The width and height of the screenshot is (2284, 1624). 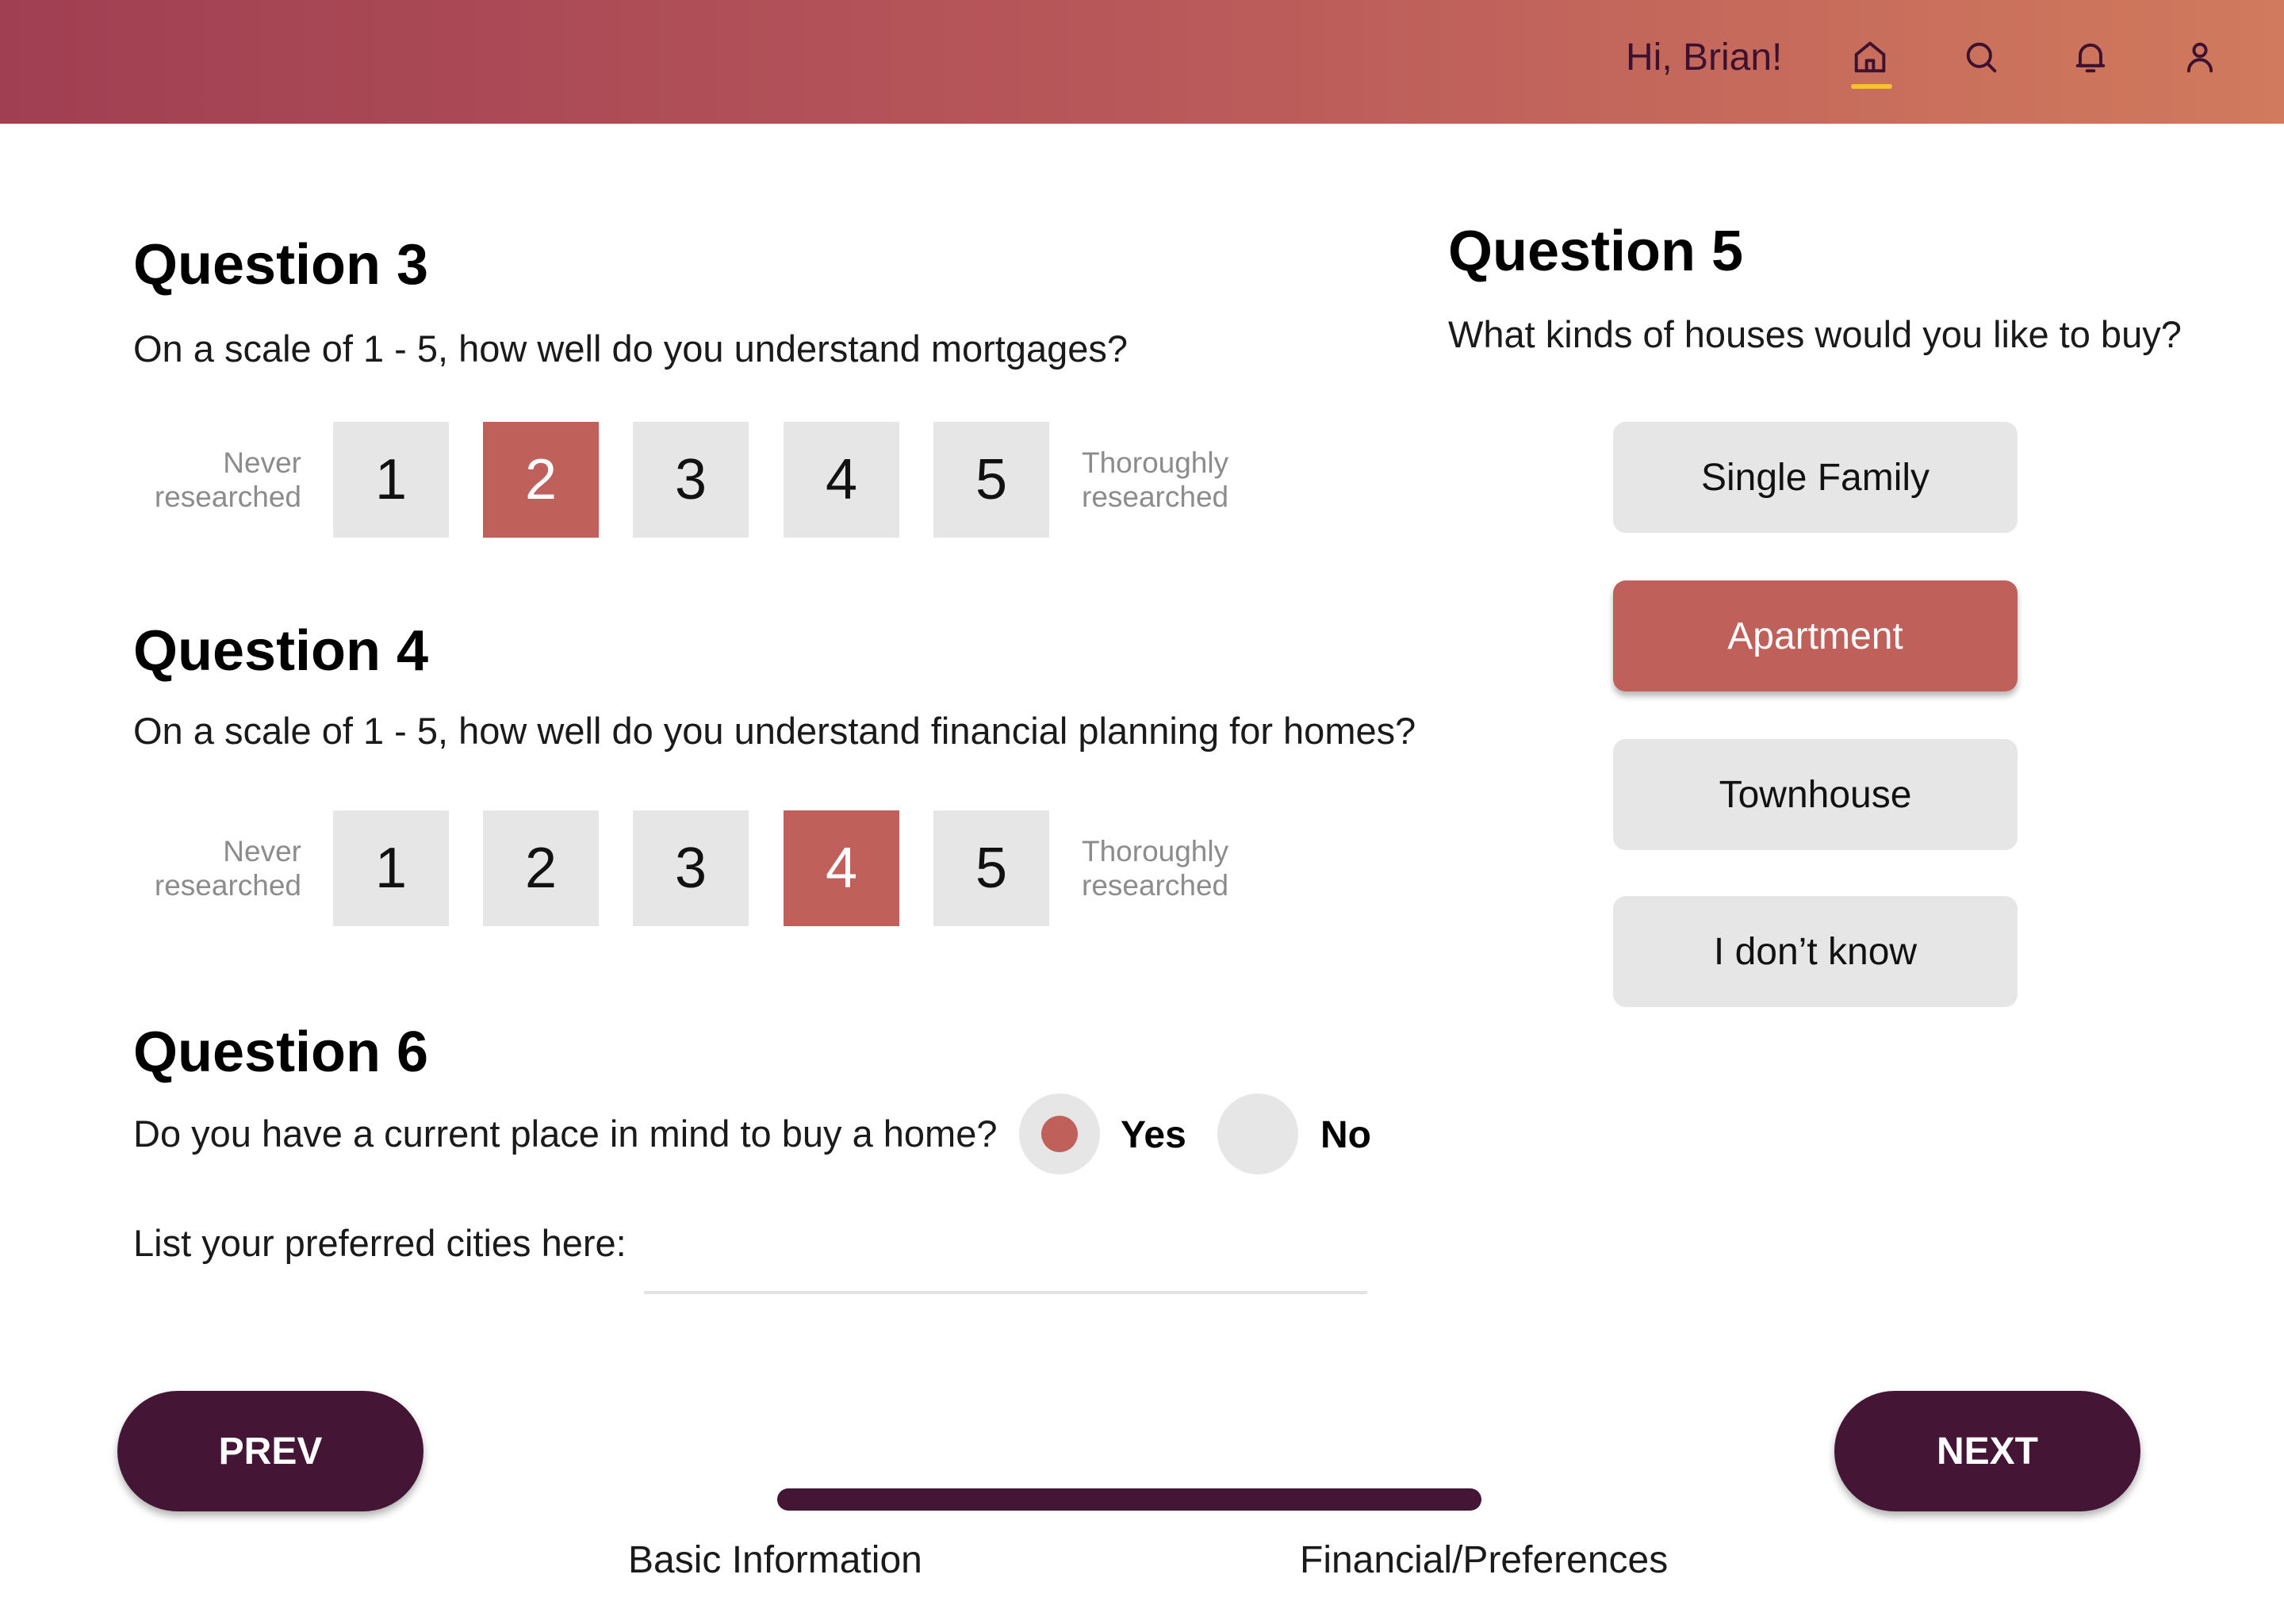 What do you see at coordinates (1987, 1451) in the screenshot?
I see `next-button: NEXT` at bounding box center [1987, 1451].